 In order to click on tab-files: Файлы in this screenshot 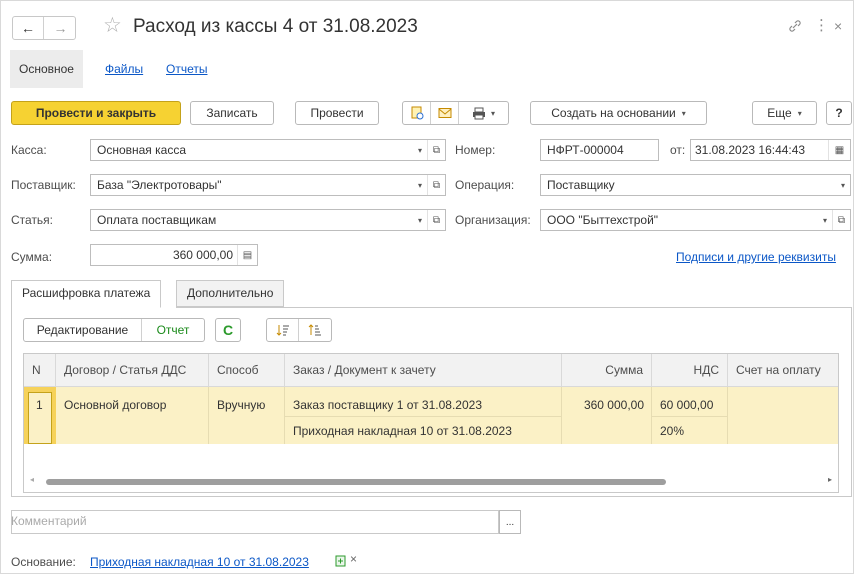, I will do `click(124, 69)`.